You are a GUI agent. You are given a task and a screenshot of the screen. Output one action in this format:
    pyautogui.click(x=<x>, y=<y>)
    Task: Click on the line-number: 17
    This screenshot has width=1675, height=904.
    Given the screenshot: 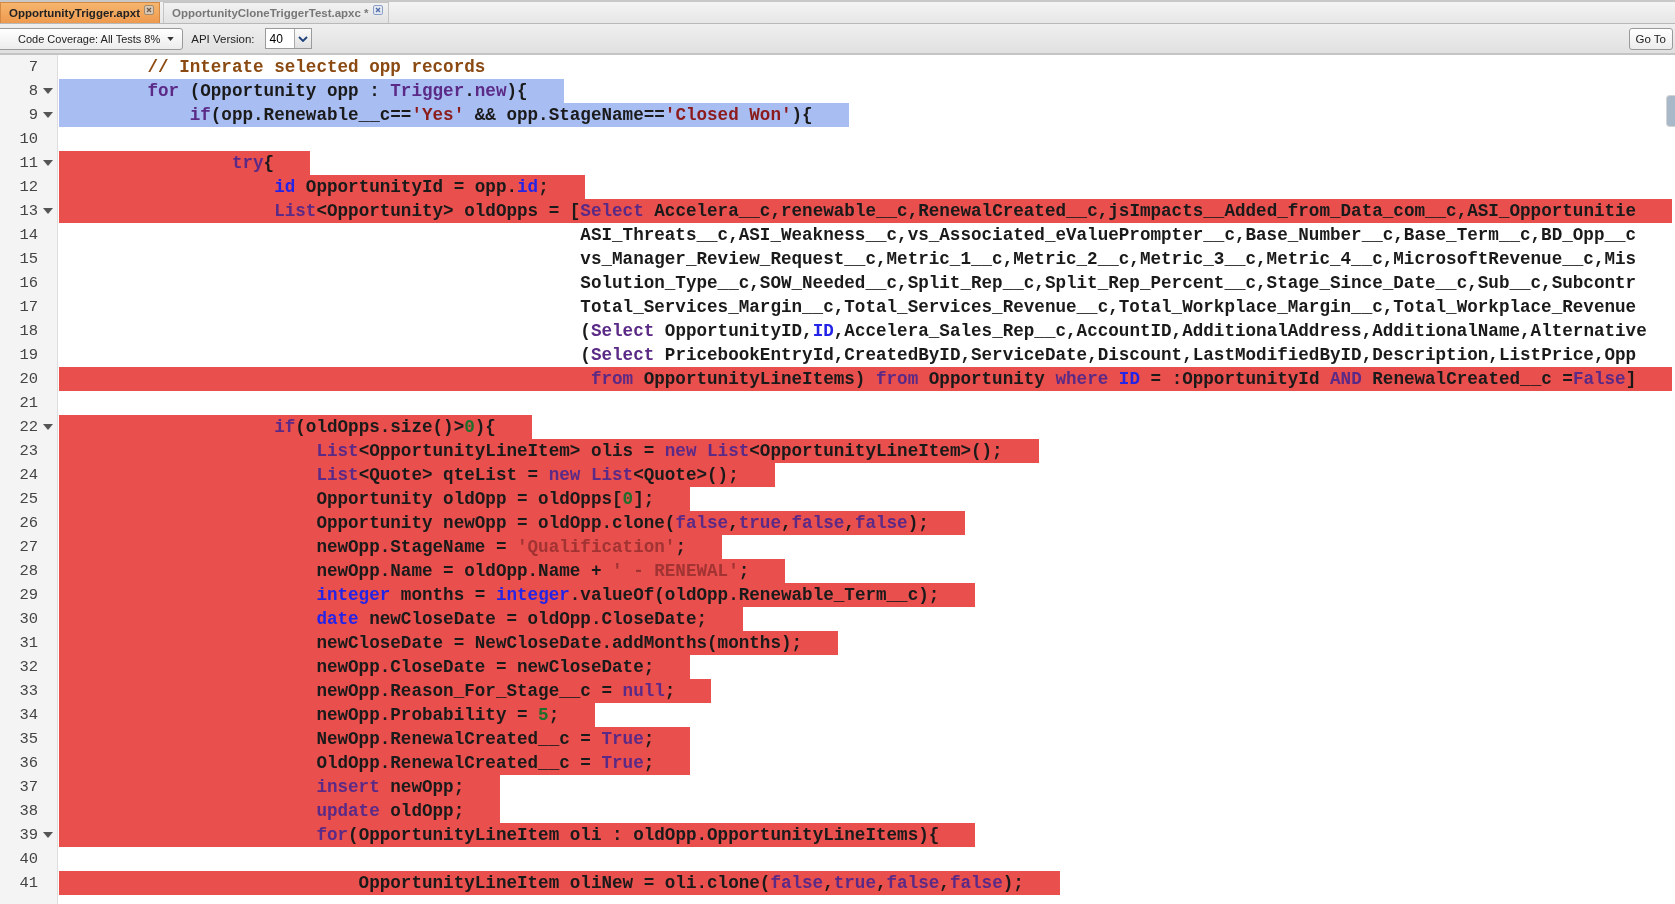 What is the action you would take?
    pyautogui.click(x=28, y=307)
    